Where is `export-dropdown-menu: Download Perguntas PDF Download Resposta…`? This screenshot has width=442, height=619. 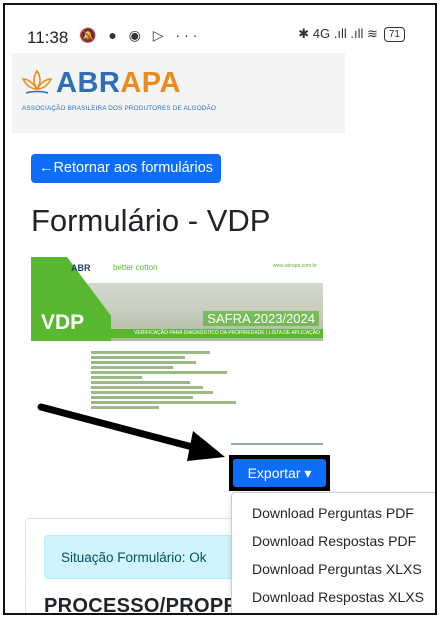
export-dropdown-menu: Download Perguntas PDF Download Resposta… is located at coordinates (333, 552).